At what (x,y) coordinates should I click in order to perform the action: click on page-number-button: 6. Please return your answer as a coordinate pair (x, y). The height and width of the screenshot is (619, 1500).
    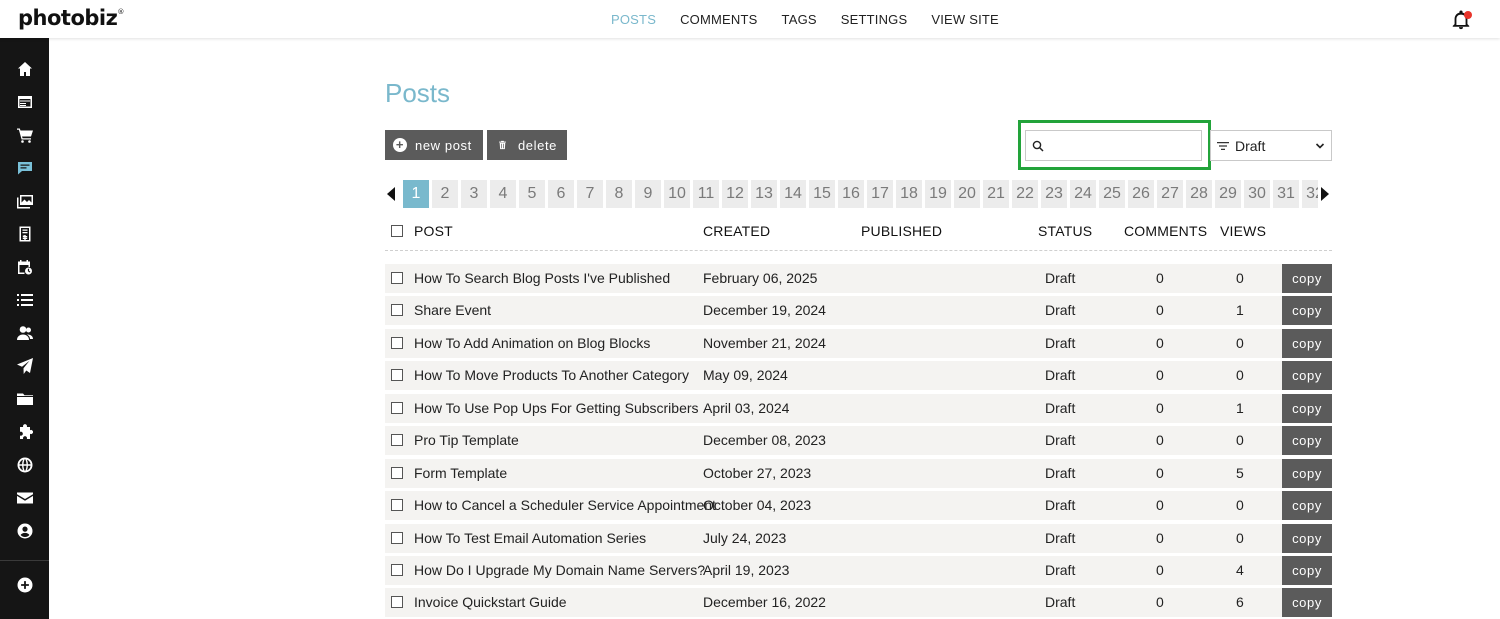
    Looking at the image, I should click on (561, 194).